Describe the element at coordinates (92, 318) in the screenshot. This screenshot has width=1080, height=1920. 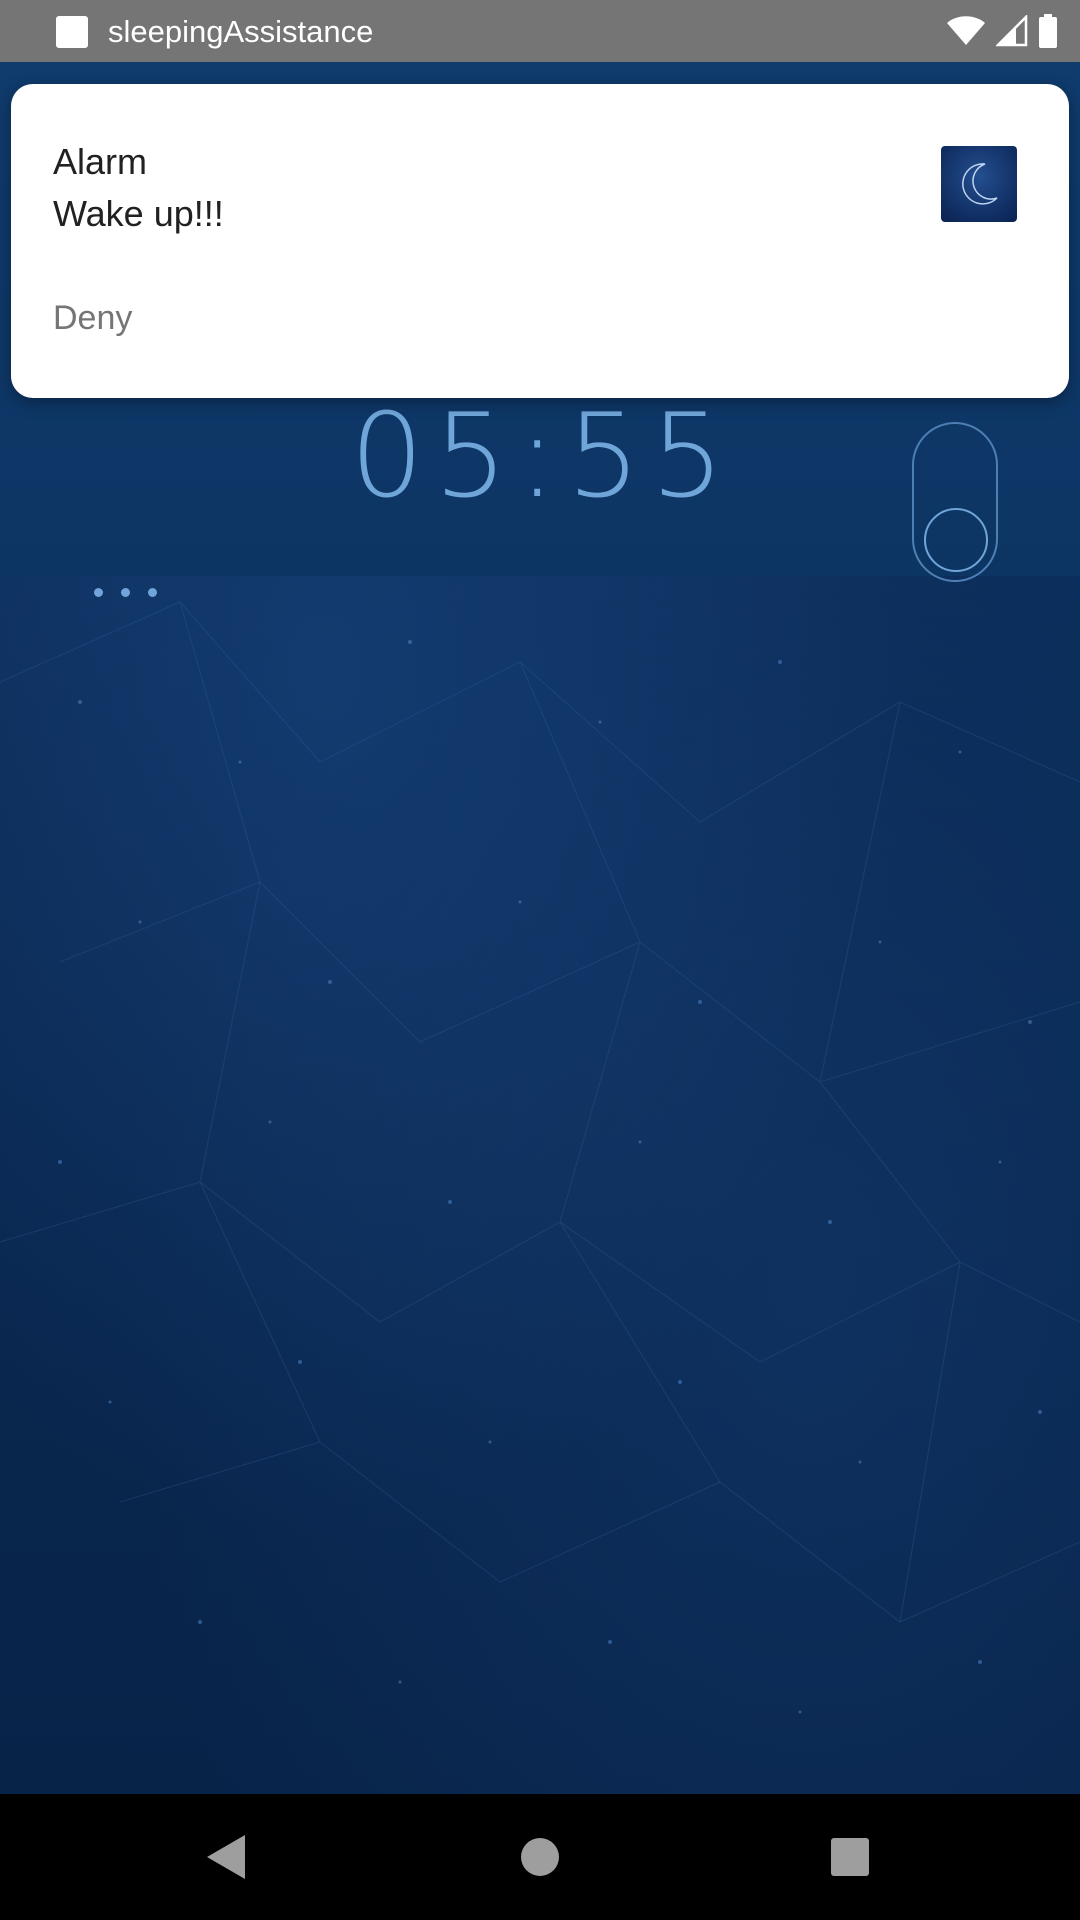
I see `deny-button: Deny` at that location.